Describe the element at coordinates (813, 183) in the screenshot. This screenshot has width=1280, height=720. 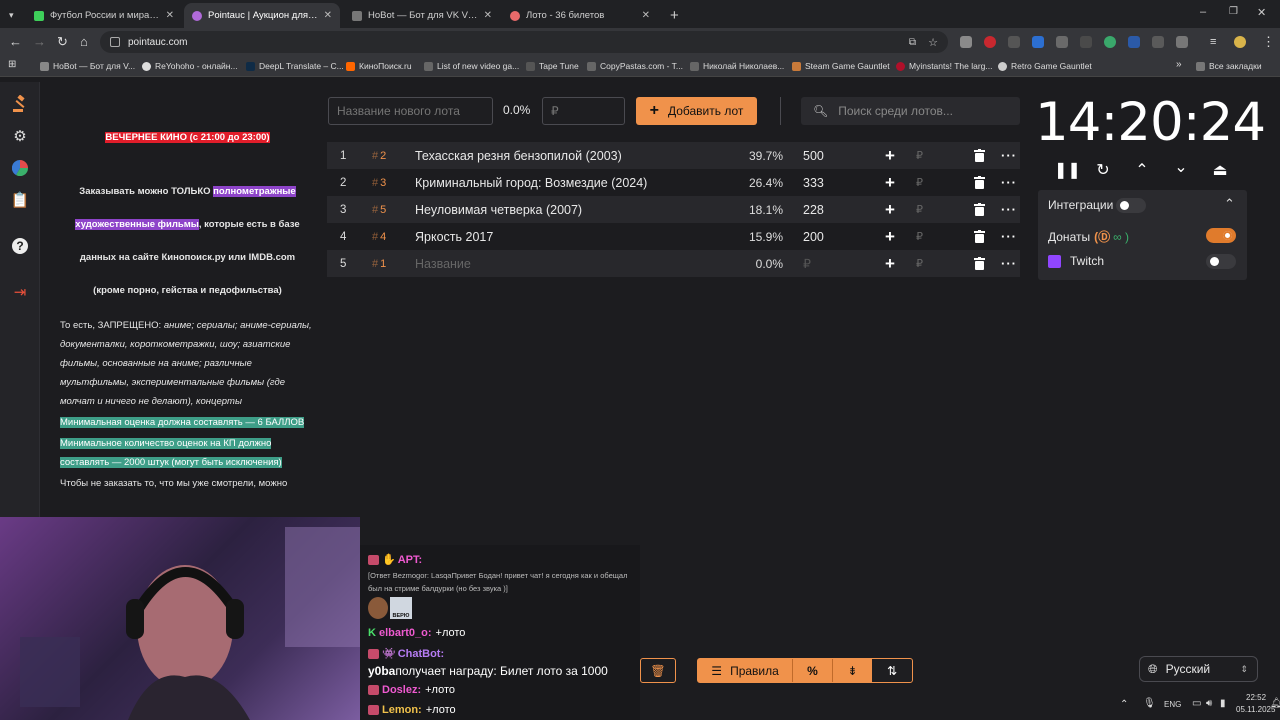
I see `lot-amount: 333` at that location.